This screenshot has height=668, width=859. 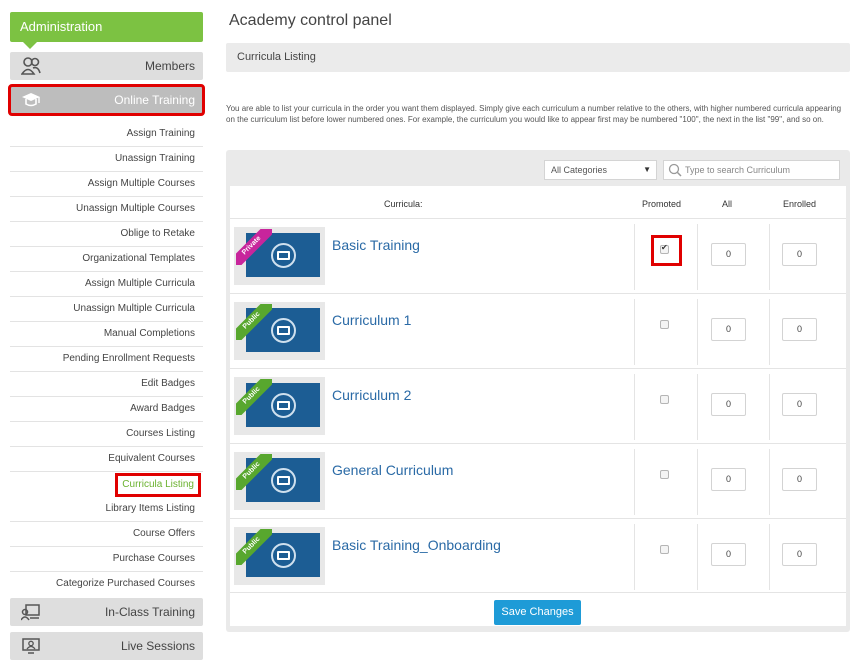 What do you see at coordinates (30, 612) in the screenshot?
I see `classroom-icon` at bounding box center [30, 612].